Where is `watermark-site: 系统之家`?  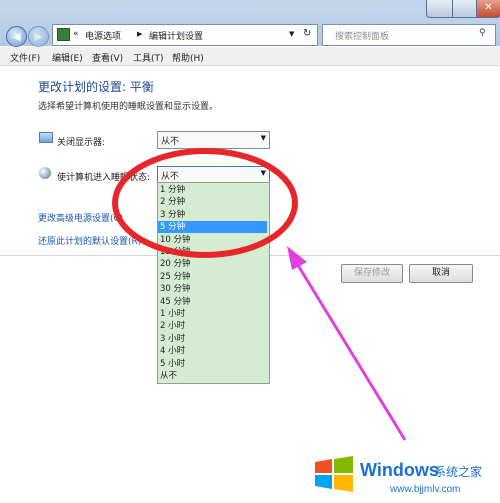
watermark-site: 系统之家 is located at coordinates (458, 472).